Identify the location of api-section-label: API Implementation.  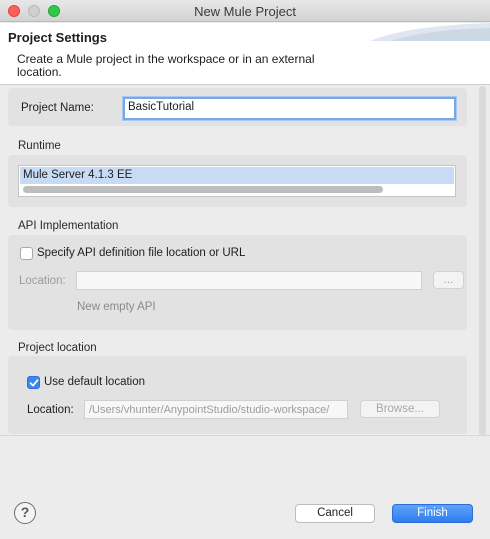
(68, 226).